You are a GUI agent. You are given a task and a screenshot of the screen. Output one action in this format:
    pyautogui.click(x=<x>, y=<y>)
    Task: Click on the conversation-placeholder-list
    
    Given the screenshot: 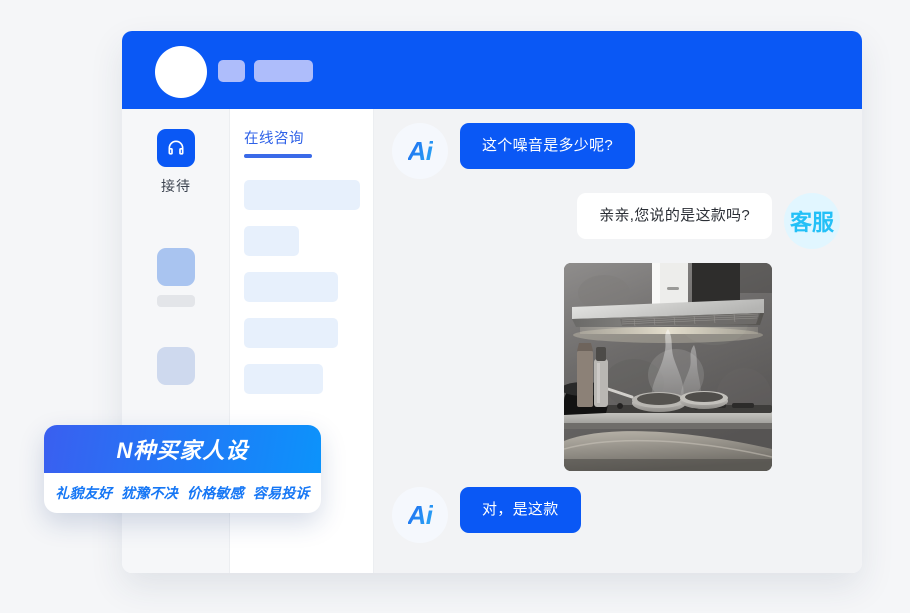 What is the action you would take?
    pyautogui.click(x=308, y=287)
    